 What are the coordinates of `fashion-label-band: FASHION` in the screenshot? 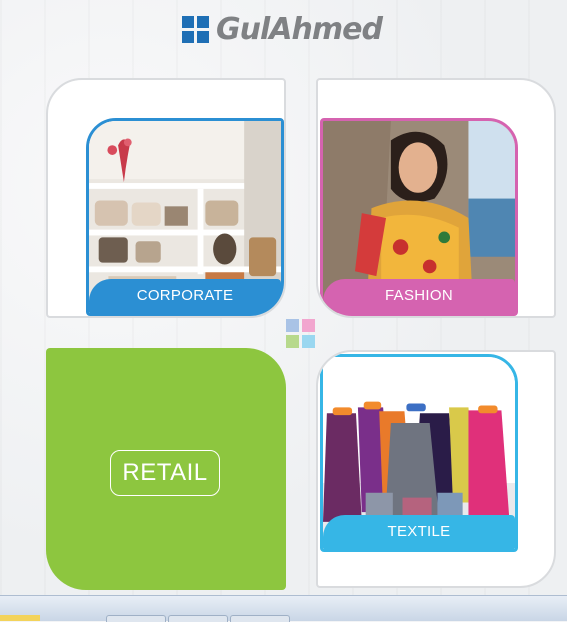 It's located at (419, 296).